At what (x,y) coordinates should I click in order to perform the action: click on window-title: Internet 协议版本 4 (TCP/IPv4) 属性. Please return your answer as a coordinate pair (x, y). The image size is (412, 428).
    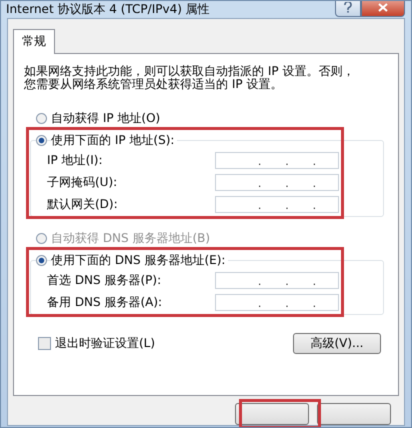
    Looking at the image, I should click on (108, 9).